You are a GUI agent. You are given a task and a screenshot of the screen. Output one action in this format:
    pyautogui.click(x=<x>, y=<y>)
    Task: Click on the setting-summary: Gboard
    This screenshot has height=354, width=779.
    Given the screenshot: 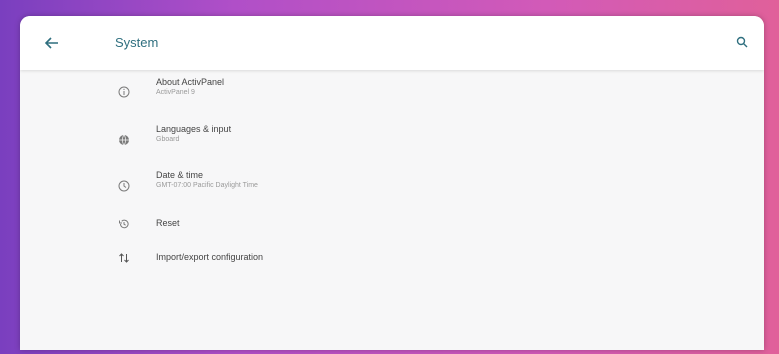 What is the action you would take?
    pyautogui.click(x=168, y=139)
    